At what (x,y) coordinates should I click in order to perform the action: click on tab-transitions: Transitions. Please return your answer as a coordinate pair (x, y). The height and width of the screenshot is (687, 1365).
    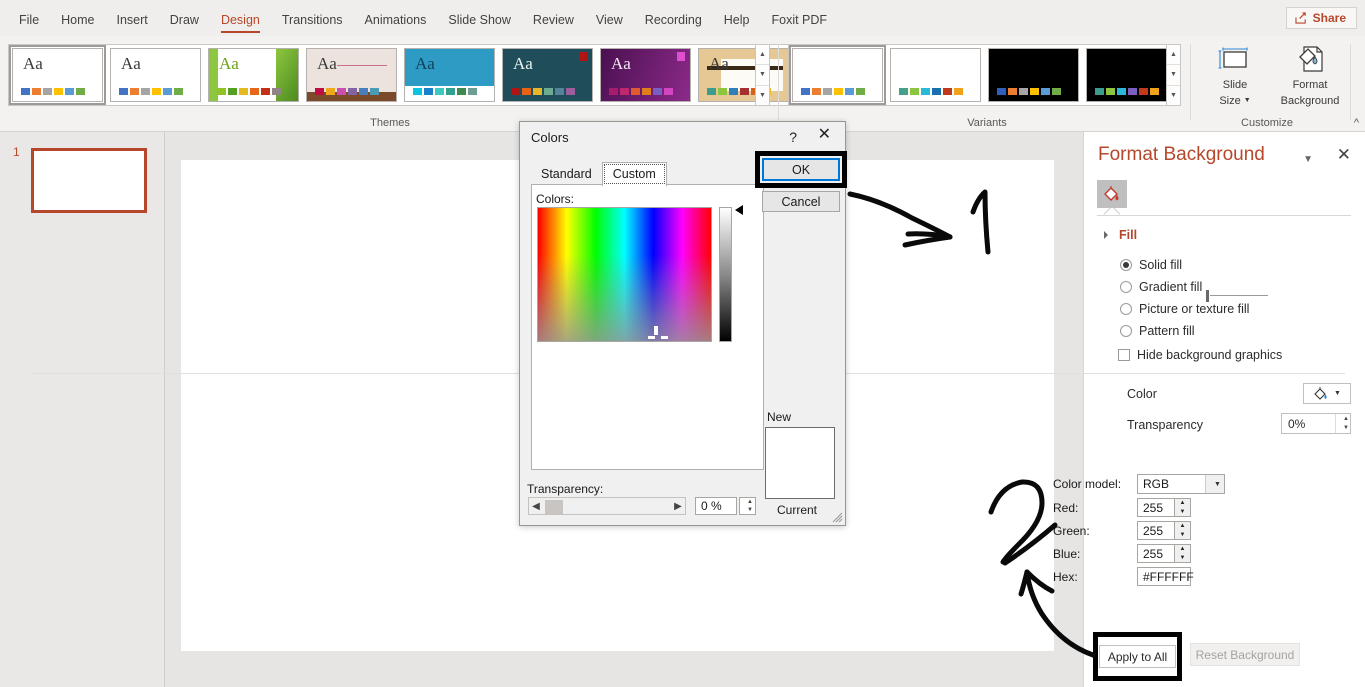
    Looking at the image, I should click on (312, 21).